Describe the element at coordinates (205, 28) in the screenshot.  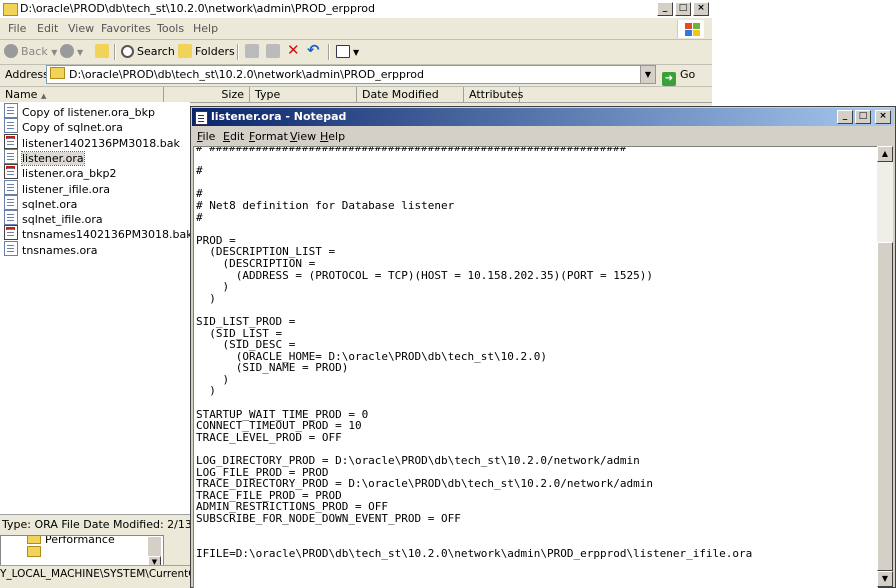
I see `menu-help: Help` at that location.